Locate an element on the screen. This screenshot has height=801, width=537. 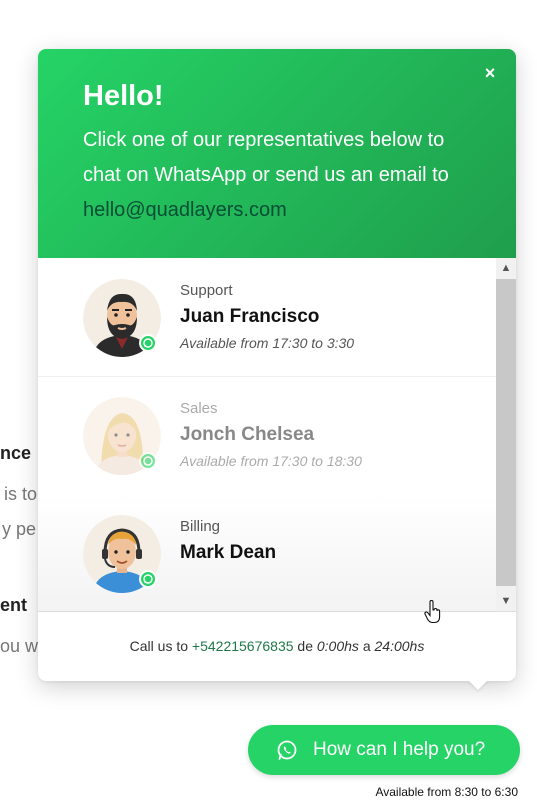
footer-between: a is located at coordinates (366, 646).